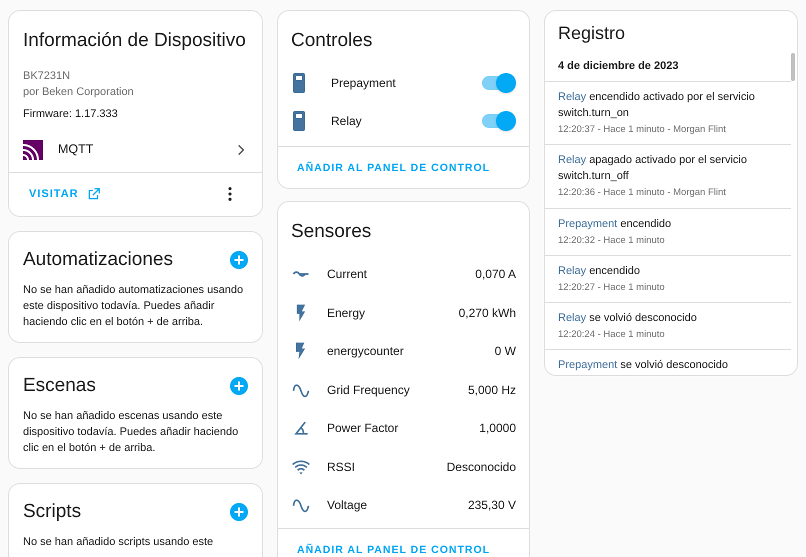  What do you see at coordinates (481, 467) in the screenshot?
I see `sensor-value: Desconocido` at bounding box center [481, 467].